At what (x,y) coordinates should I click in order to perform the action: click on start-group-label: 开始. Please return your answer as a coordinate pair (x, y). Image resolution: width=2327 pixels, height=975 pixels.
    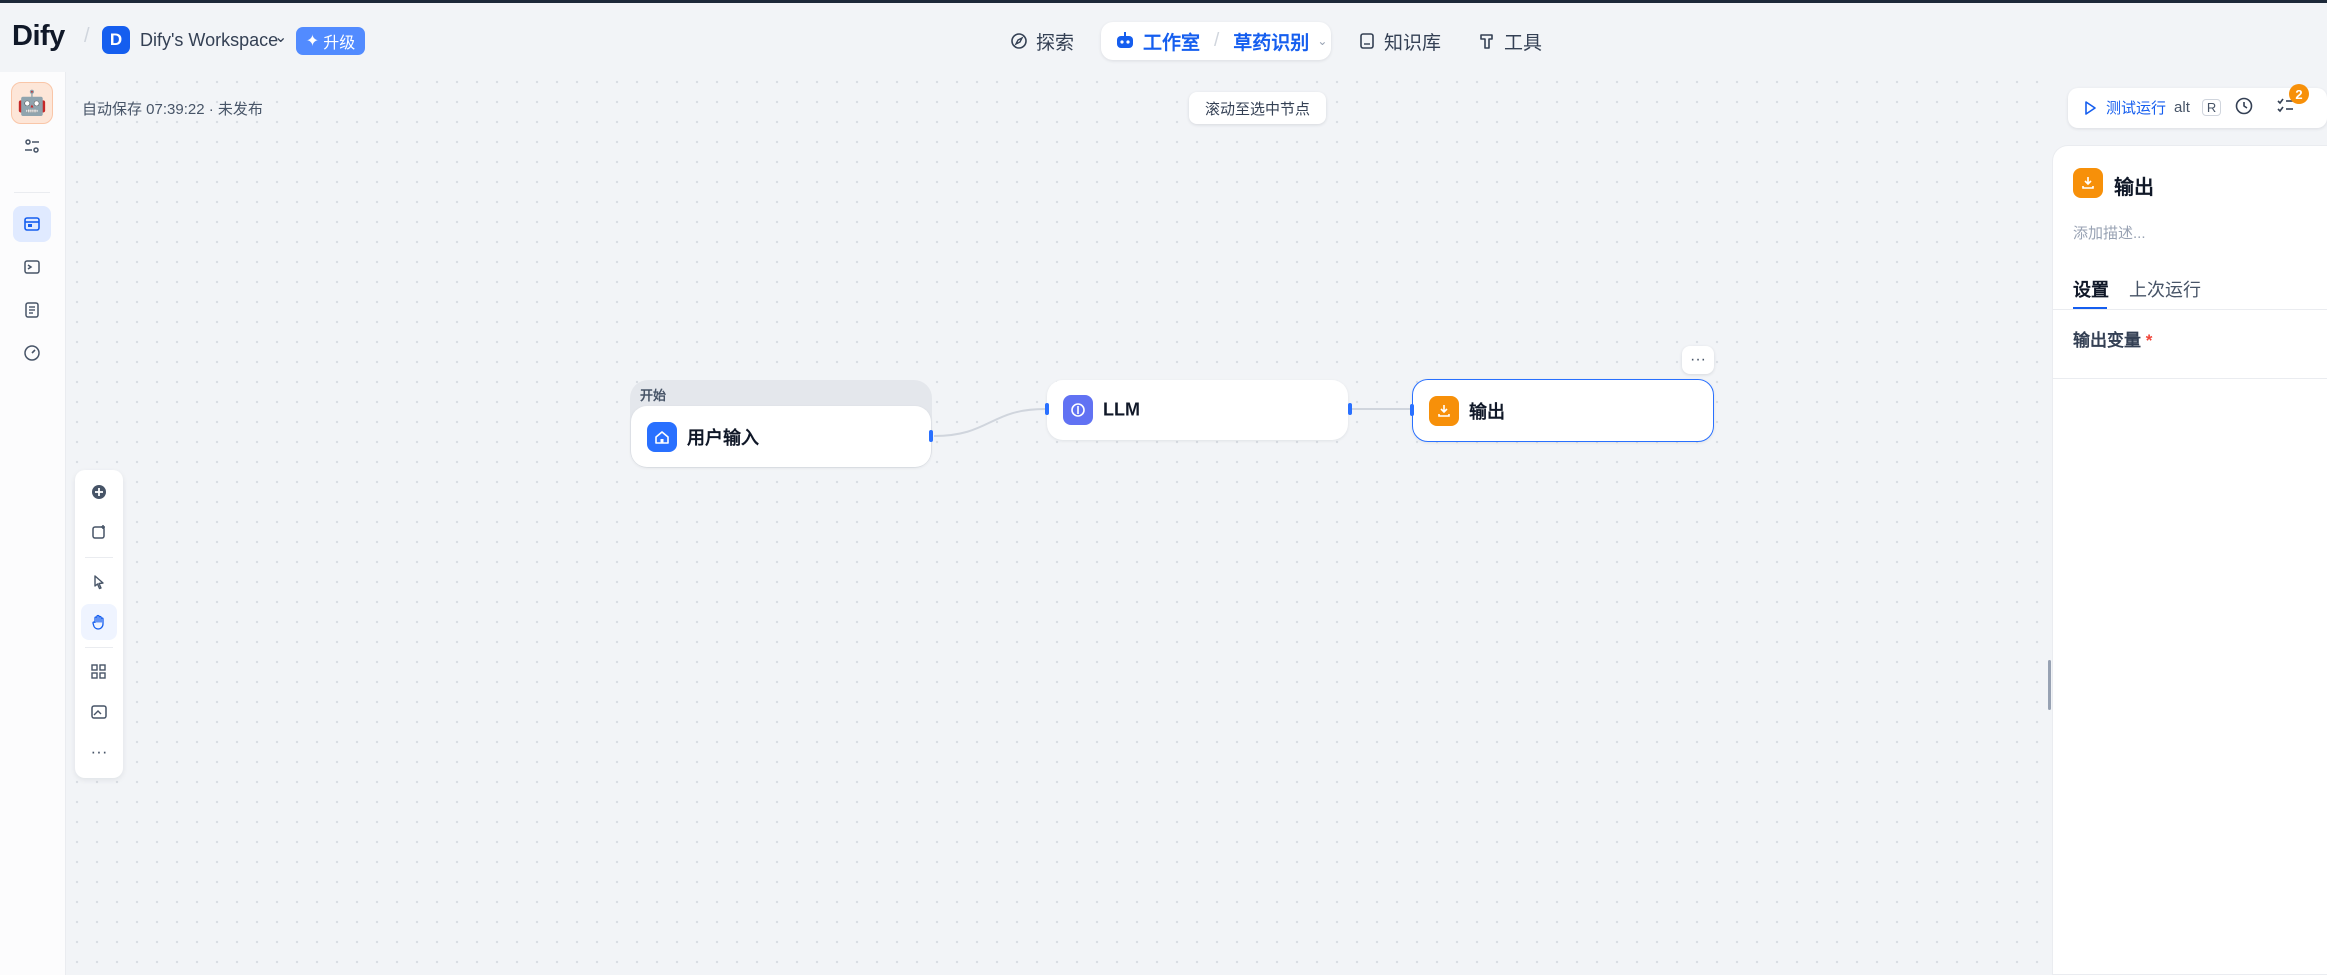
    Looking at the image, I should click on (653, 395).